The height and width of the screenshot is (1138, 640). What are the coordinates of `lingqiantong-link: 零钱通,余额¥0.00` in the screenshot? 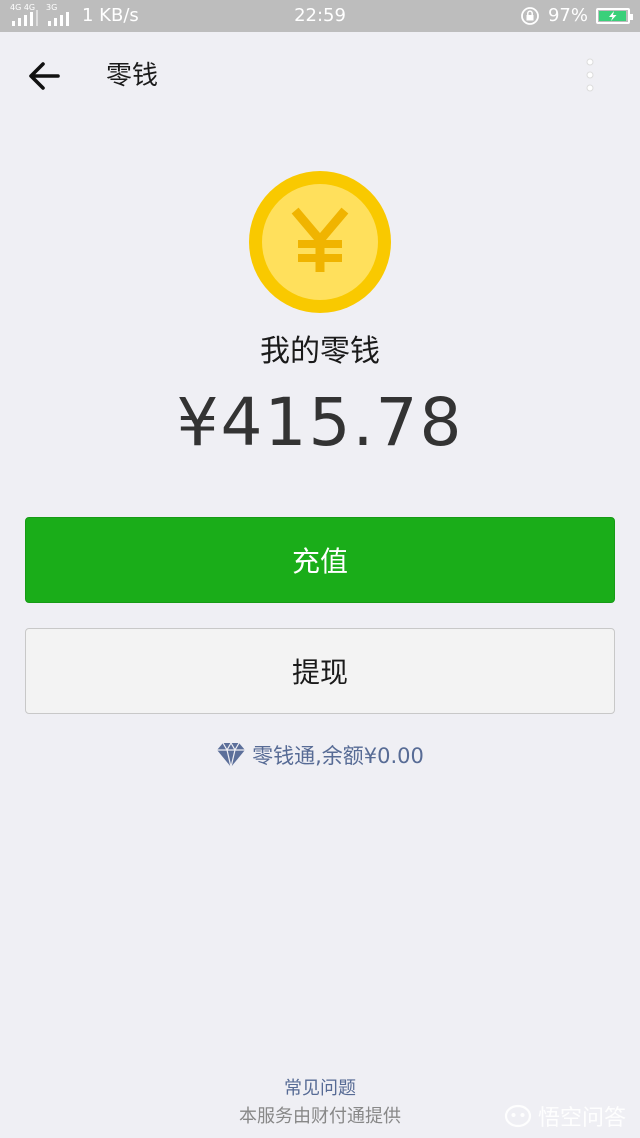 It's located at (320, 755).